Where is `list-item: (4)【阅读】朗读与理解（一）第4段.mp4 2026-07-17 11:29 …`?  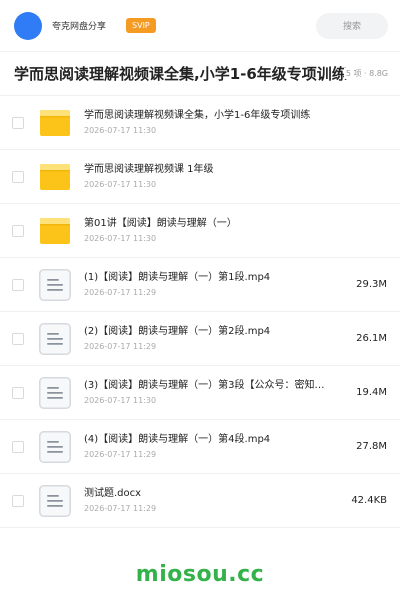
list-item: (4)【阅读】朗读与理解（一）第4段.mp4 2026-07-17 11:29 … is located at coordinates (200, 447).